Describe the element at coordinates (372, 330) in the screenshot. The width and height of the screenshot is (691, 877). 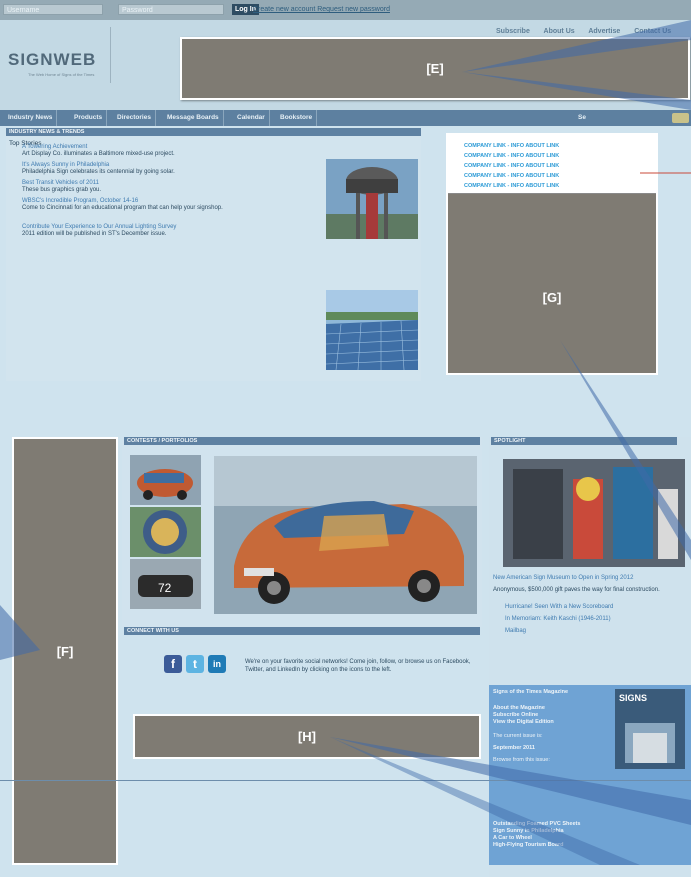
I see `solar-panel-photo` at that location.